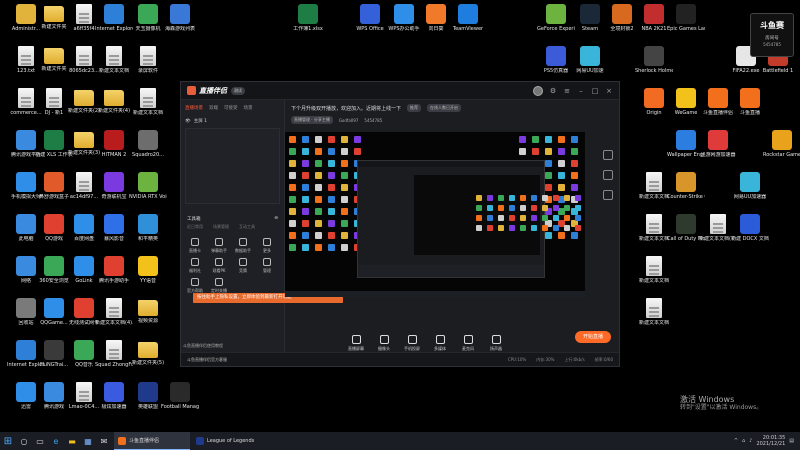 The height and width of the screenshot is (450, 800). I want to click on start-stream-button: 开始直播, so click(593, 337).